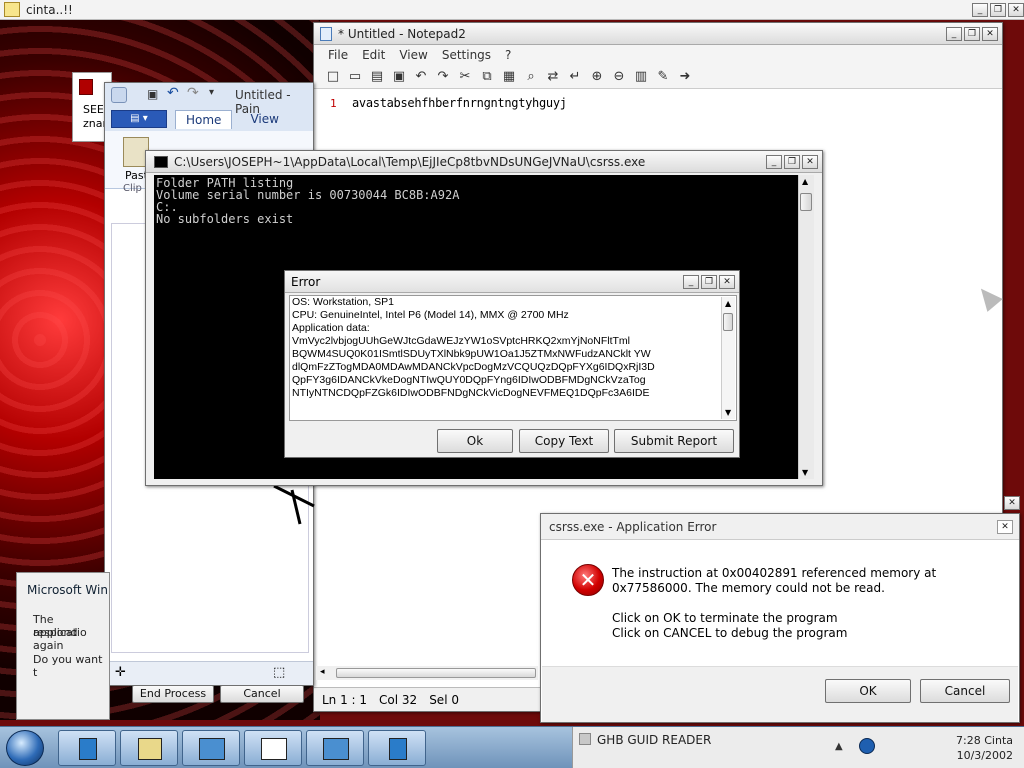  What do you see at coordinates (132, 188) in the screenshot?
I see `clipboard-group-label: Clip` at bounding box center [132, 188].